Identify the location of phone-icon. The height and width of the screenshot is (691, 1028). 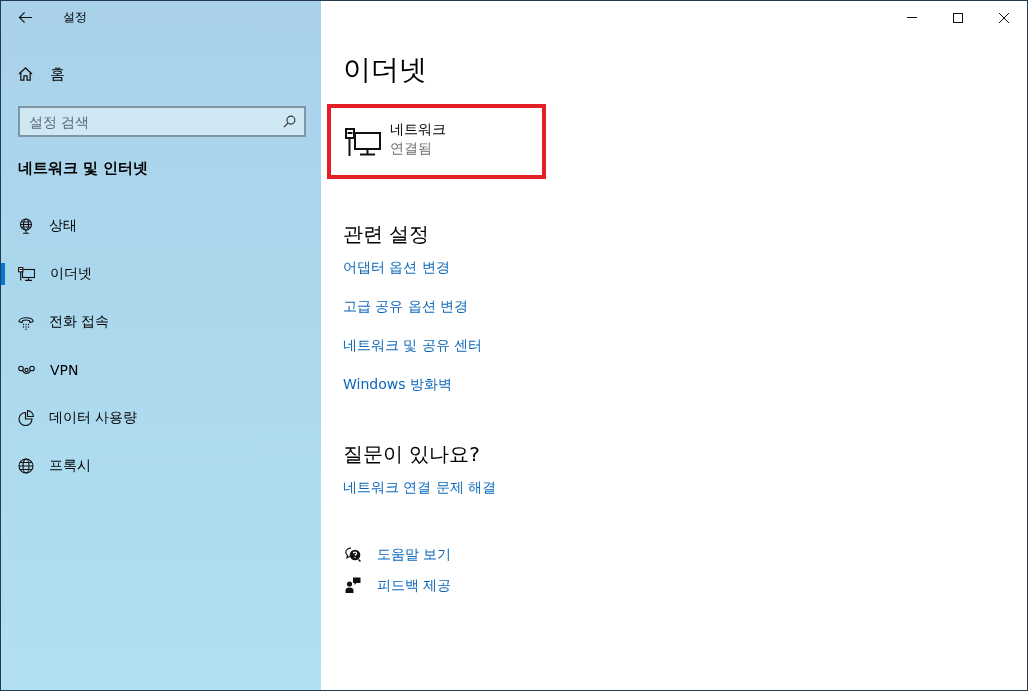
(26, 322).